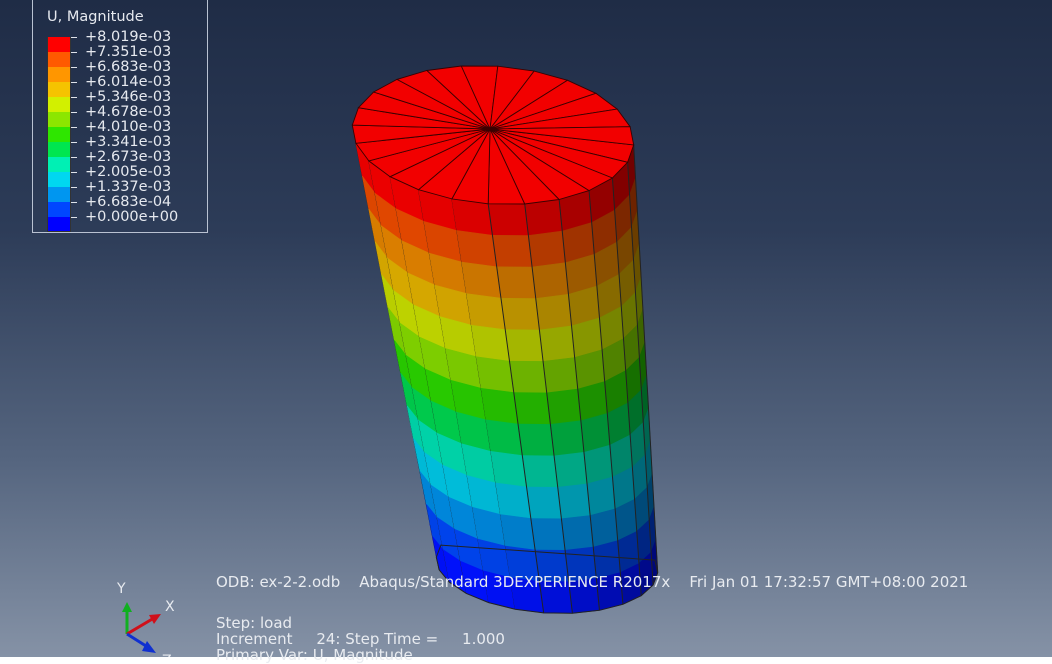 Image resolution: width=1052 pixels, height=664 pixels. Describe the element at coordinates (127, 607) in the screenshot. I see `y-axis-head` at that location.